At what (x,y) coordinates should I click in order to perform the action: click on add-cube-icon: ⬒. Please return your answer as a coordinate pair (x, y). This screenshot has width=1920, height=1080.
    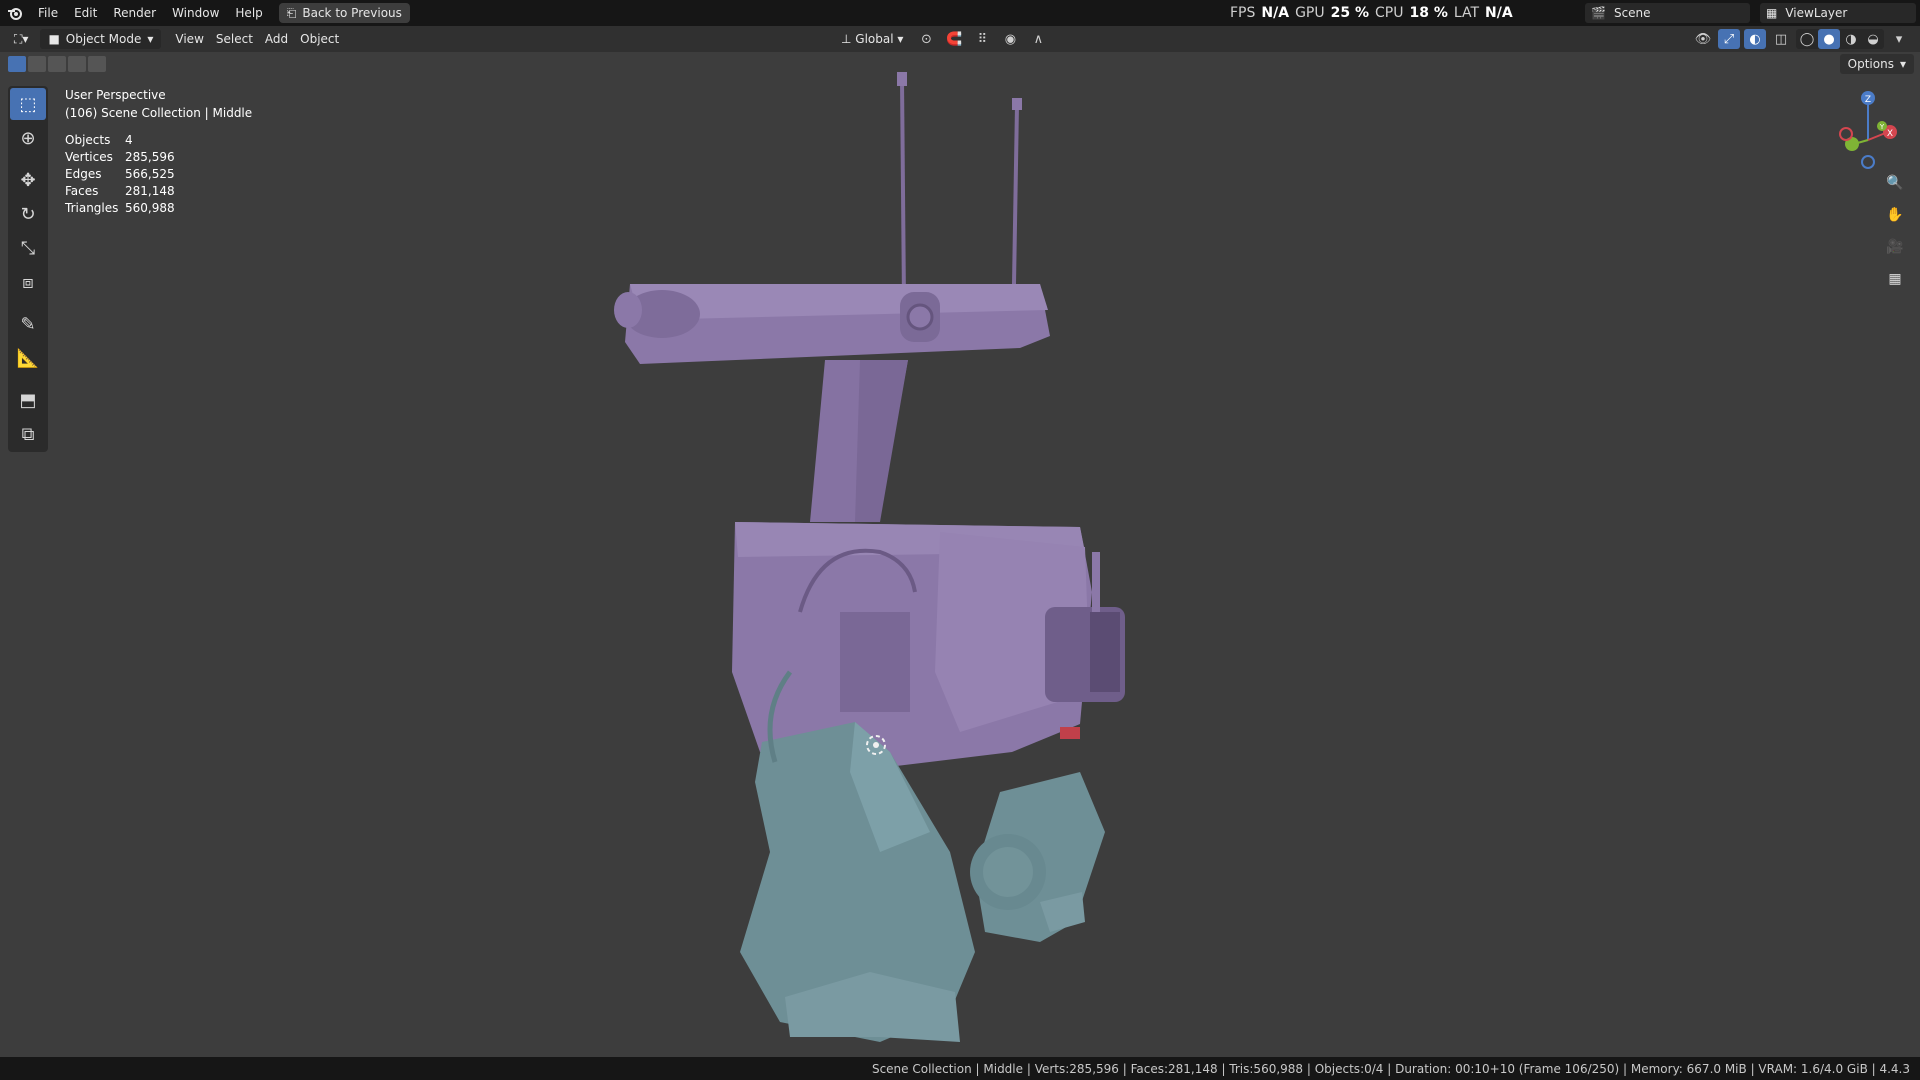
    Looking at the image, I should click on (28, 400).